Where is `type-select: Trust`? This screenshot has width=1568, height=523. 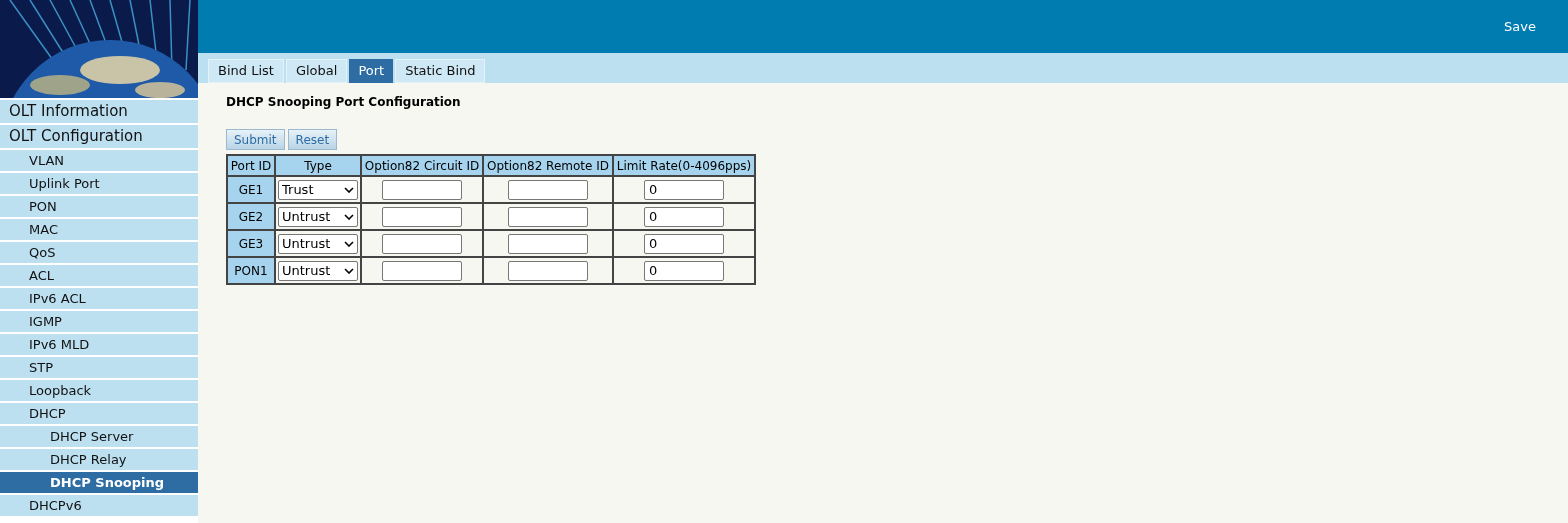 type-select: Trust is located at coordinates (318, 189).